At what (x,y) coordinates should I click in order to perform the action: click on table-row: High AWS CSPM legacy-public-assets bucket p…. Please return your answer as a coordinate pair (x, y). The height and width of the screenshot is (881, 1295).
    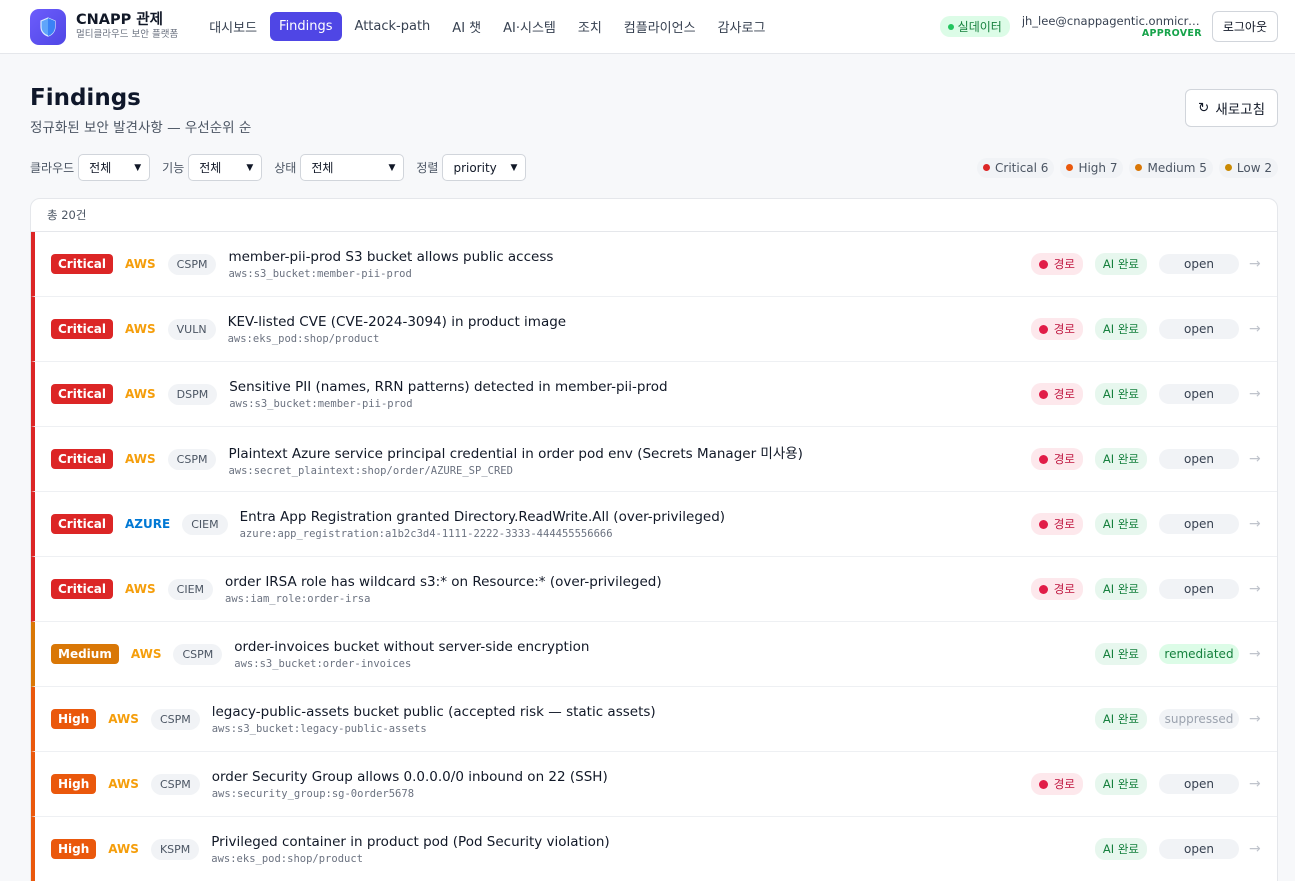
    Looking at the image, I should click on (654, 719).